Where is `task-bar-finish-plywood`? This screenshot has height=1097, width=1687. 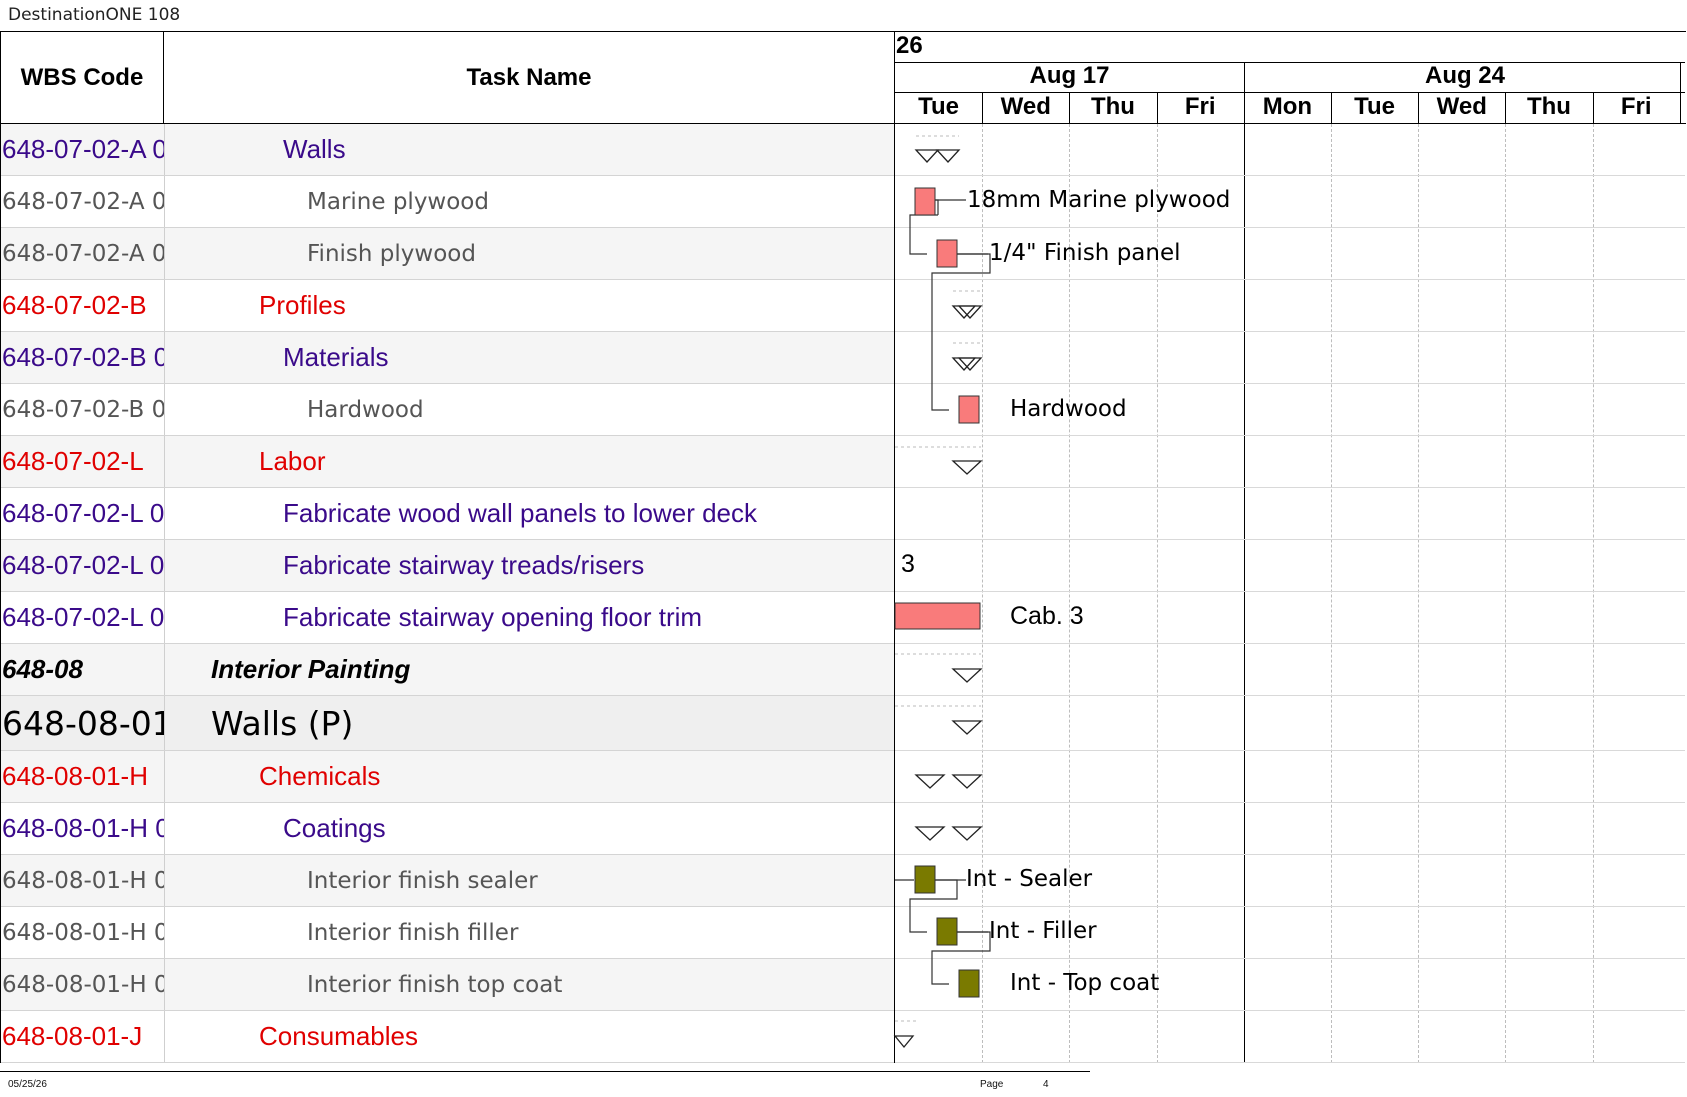
task-bar-finish-plywood is located at coordinates (947, 253).